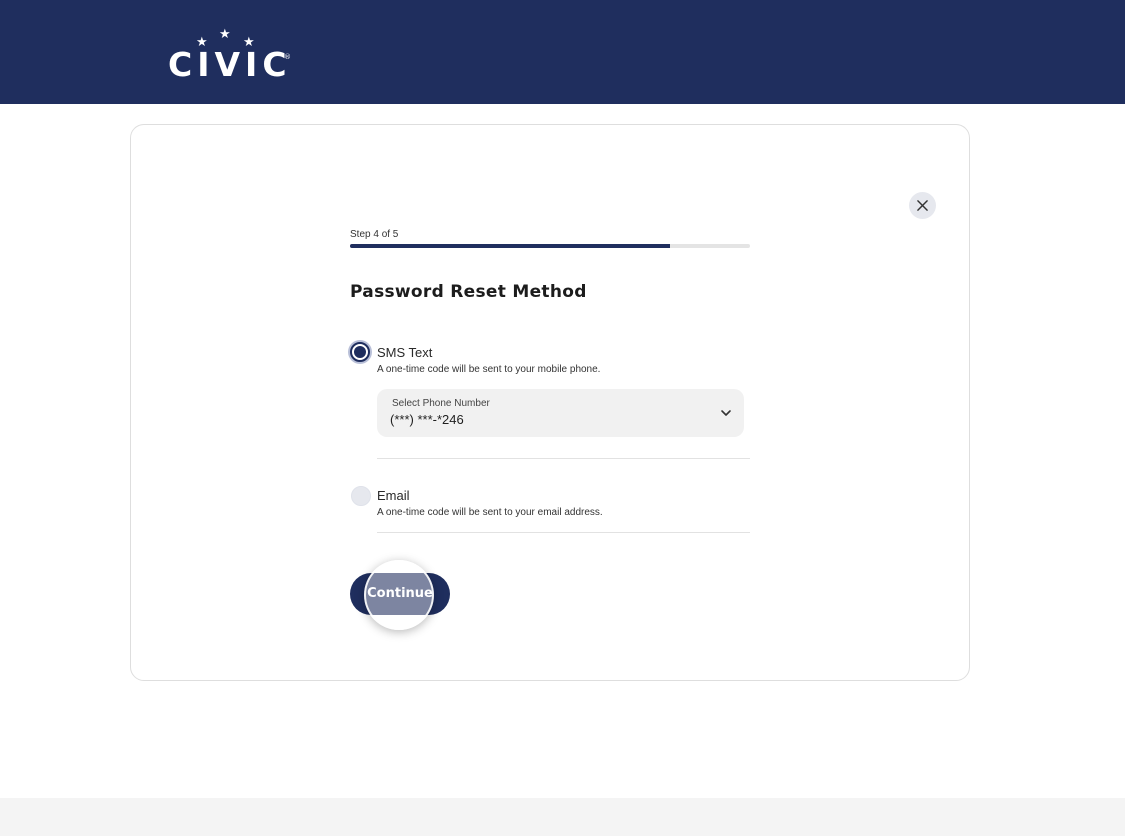 The width and height of the screenshot is (1125, 836). Describe the element at coordinates (404, 352) in the screenshot. I see `sms-option-label: SMS Text` at that location.